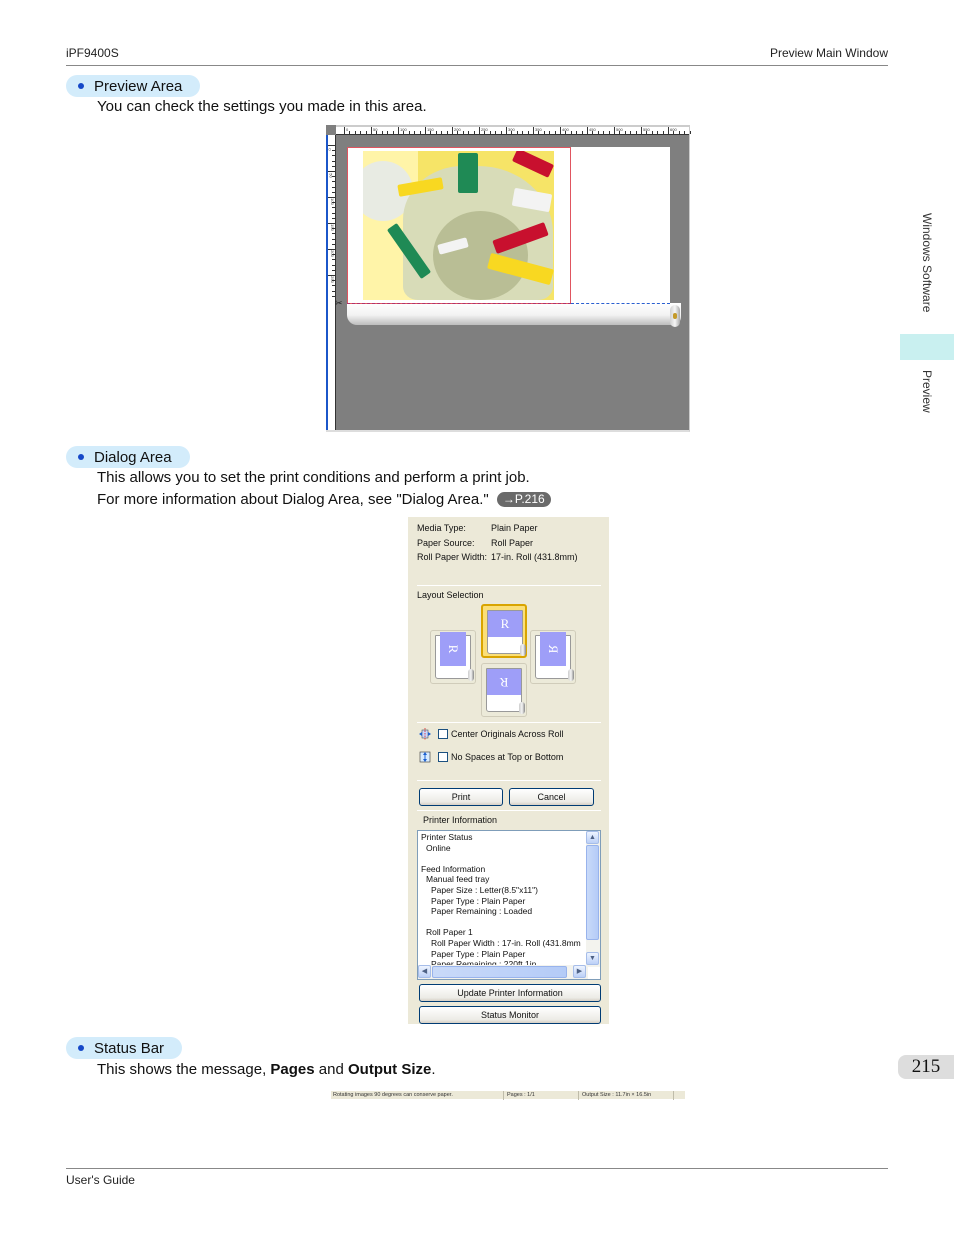 Image resolution: width=954 pixels, height=1235 pixels. I want to click on center-originals-label: Center Originals Across Roll, so click(507, 734).